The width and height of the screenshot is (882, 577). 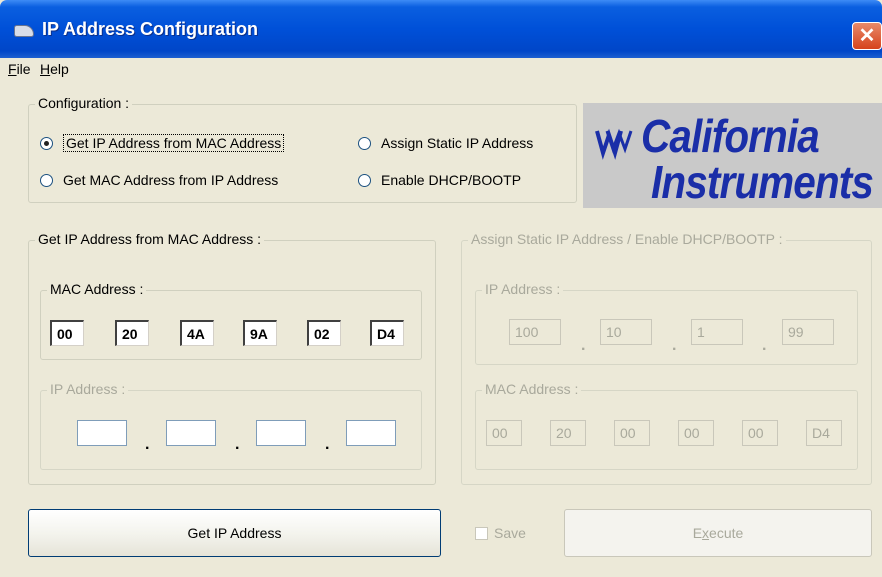 What do you see at coordinates (626, 332) in the screenshot?
I see `static-ip-octet-2: 10` at bounding box center [626, 332].